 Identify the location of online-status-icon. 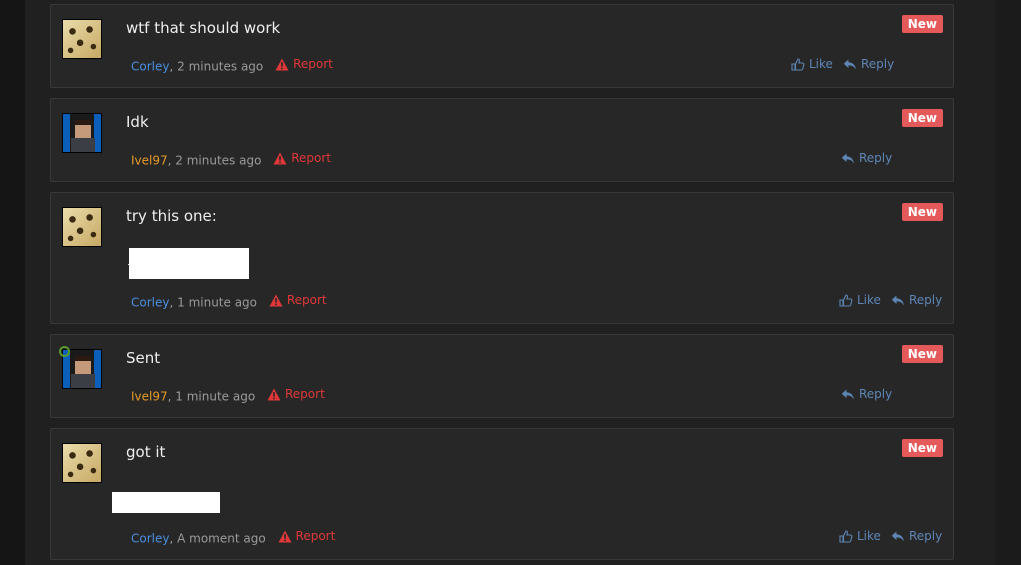
(64, 351).